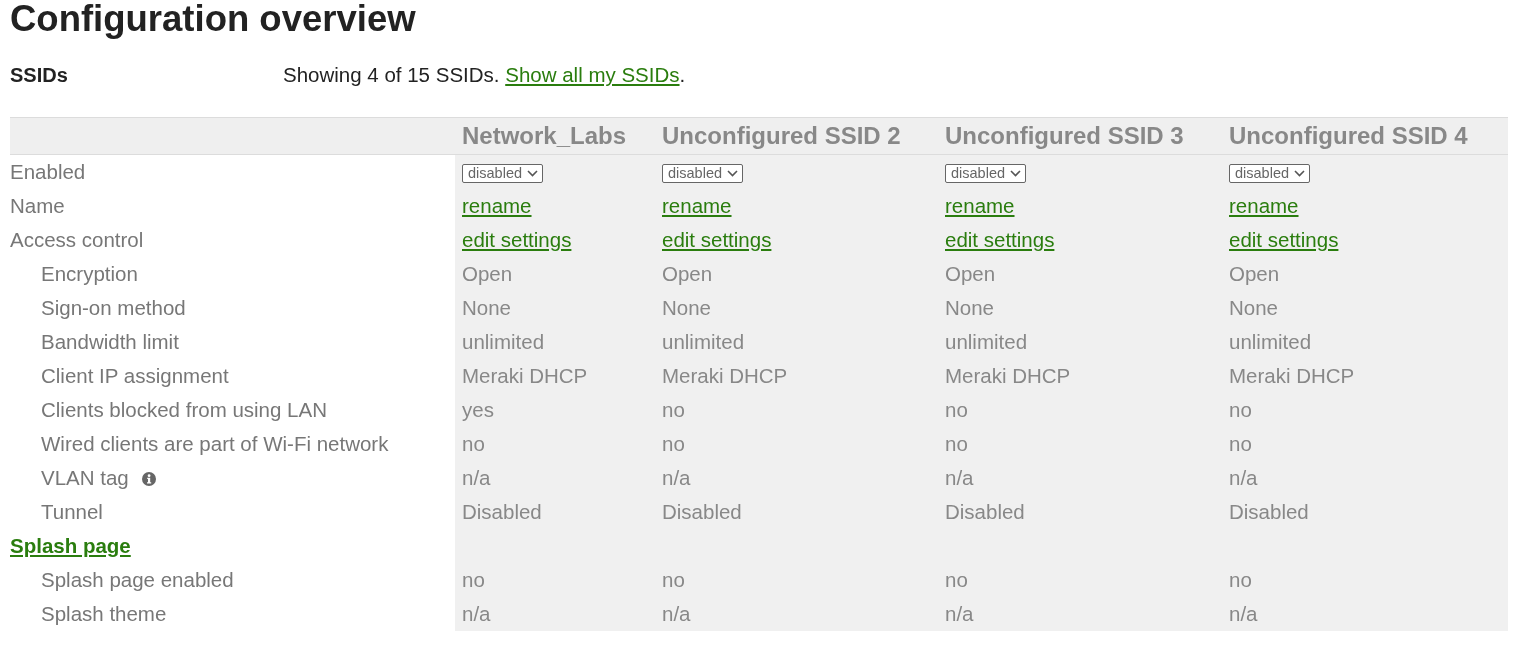  Describe the element at coordinates (85, 477) in the screenshot. I see `row-label: VLAN tag` at that location.